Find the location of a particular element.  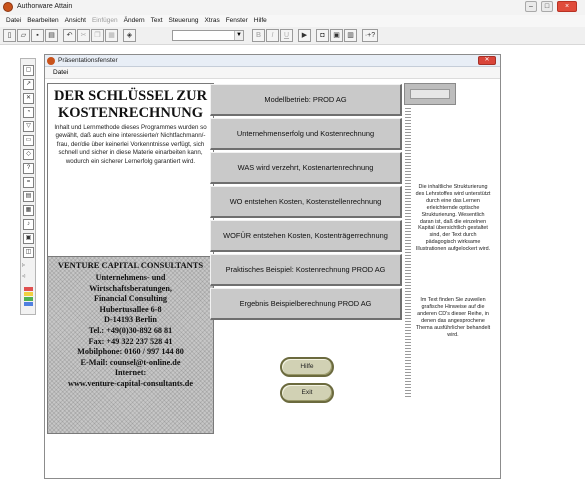

app-title: Authorware Attain is located at coordinates (45, 6).